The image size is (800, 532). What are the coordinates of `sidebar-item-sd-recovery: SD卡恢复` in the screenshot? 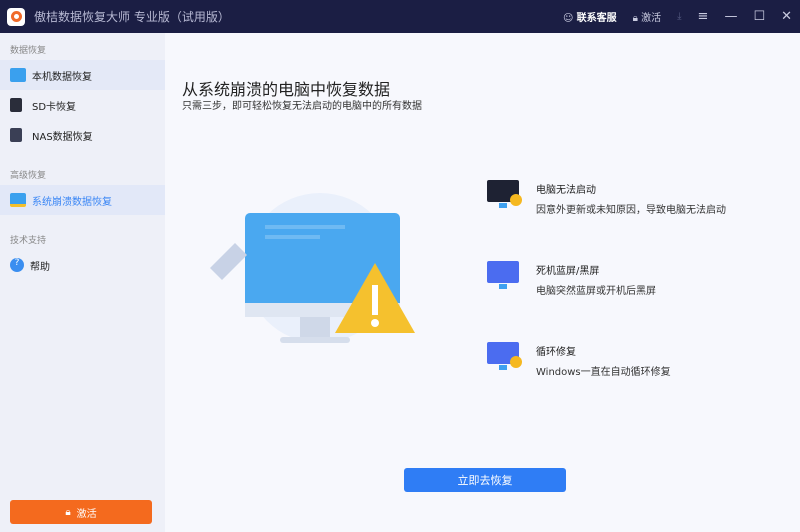 It's located at (82, 105).